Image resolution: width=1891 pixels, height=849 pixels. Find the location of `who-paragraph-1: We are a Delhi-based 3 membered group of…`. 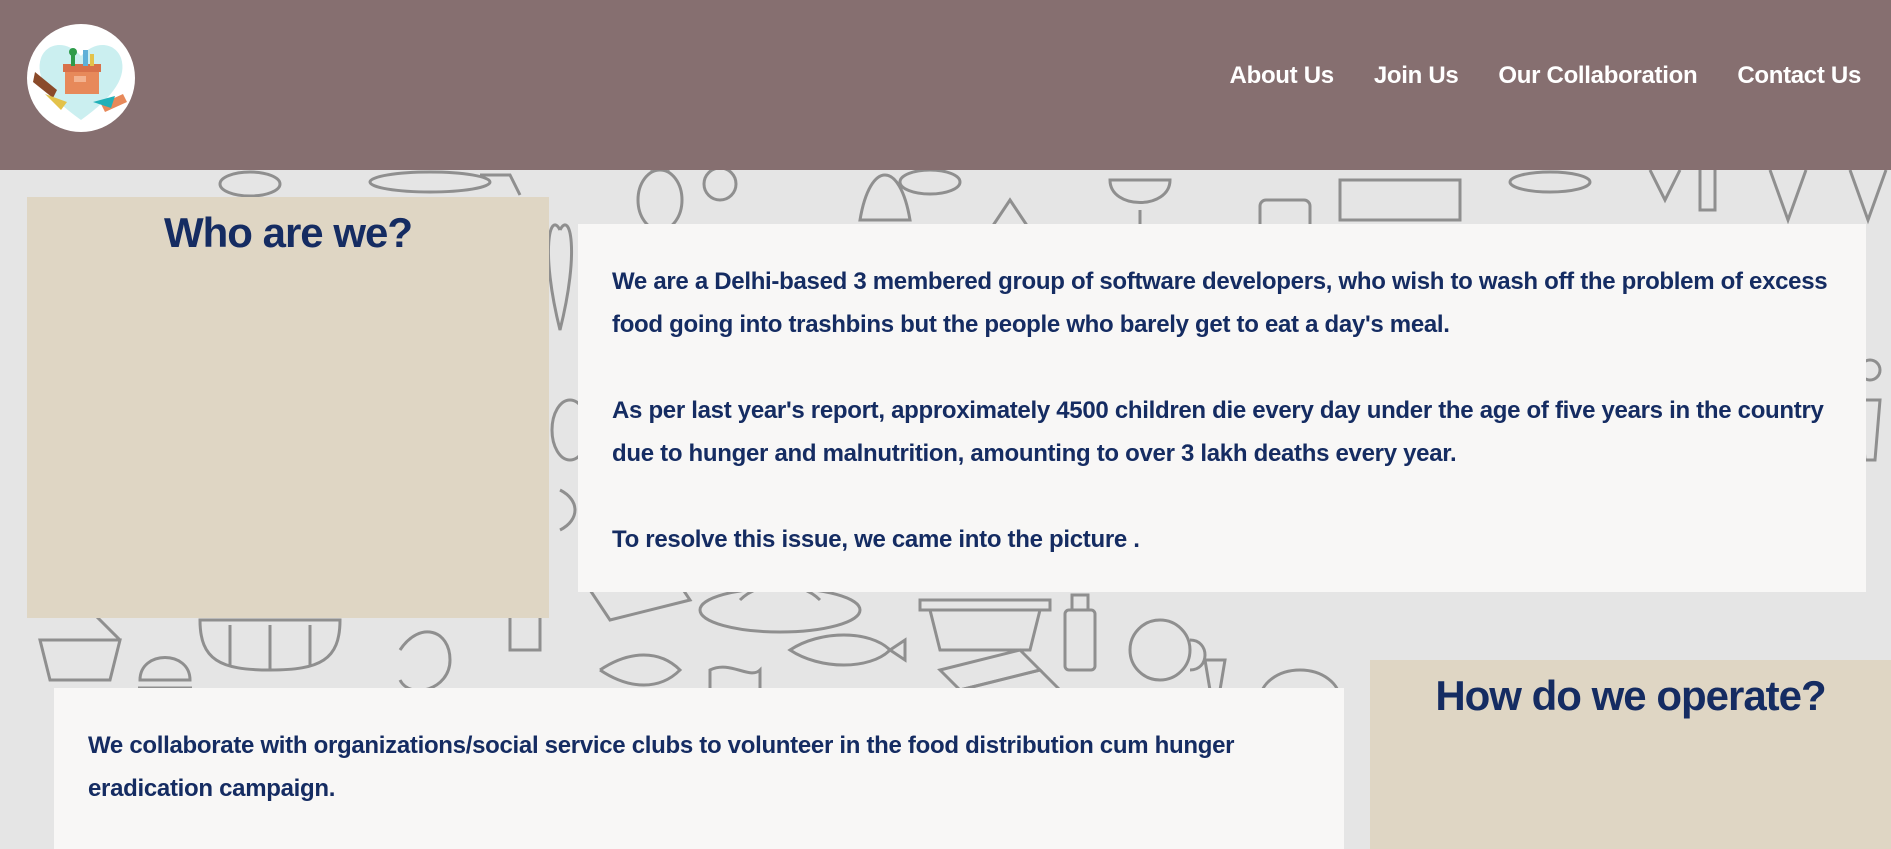

who-paragraph-1: We are a Delhi-based 3 membered group of… is located at coordinates (1220, 303).